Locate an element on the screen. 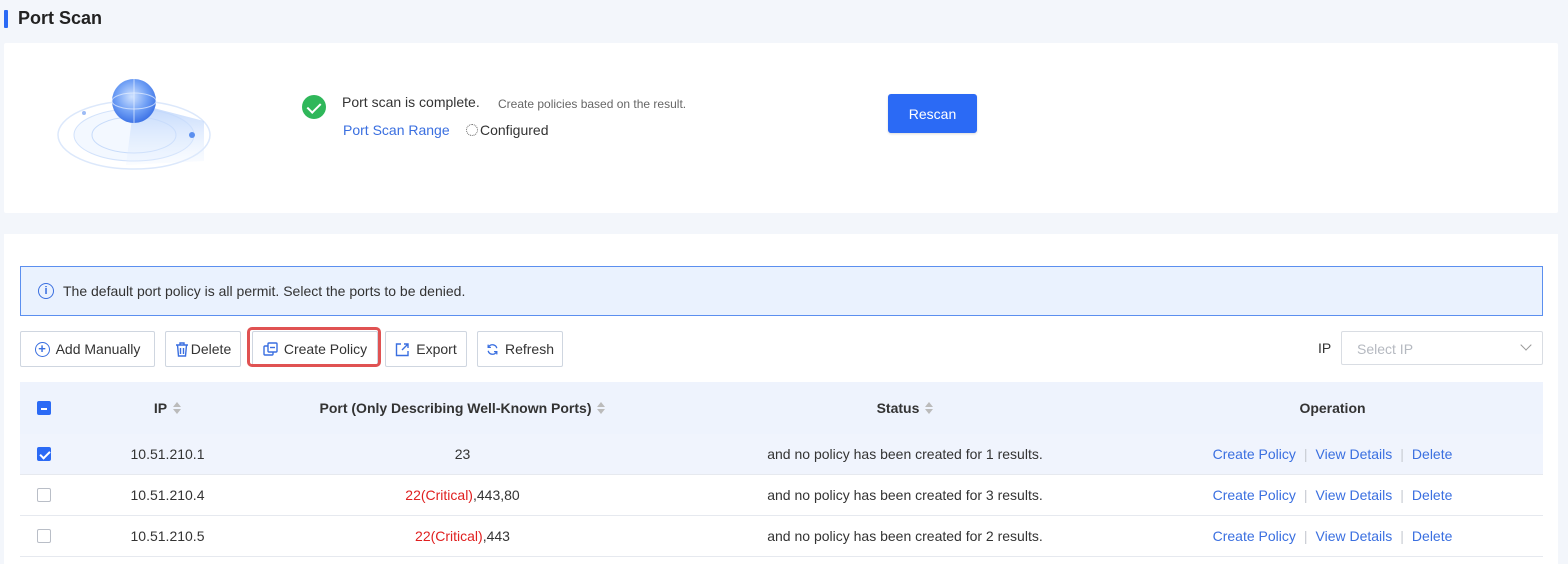 The height and width of the screenshot is (564, 1568). row-port: 22(Critical) ,443,80 is located at coordinates (462, 495).